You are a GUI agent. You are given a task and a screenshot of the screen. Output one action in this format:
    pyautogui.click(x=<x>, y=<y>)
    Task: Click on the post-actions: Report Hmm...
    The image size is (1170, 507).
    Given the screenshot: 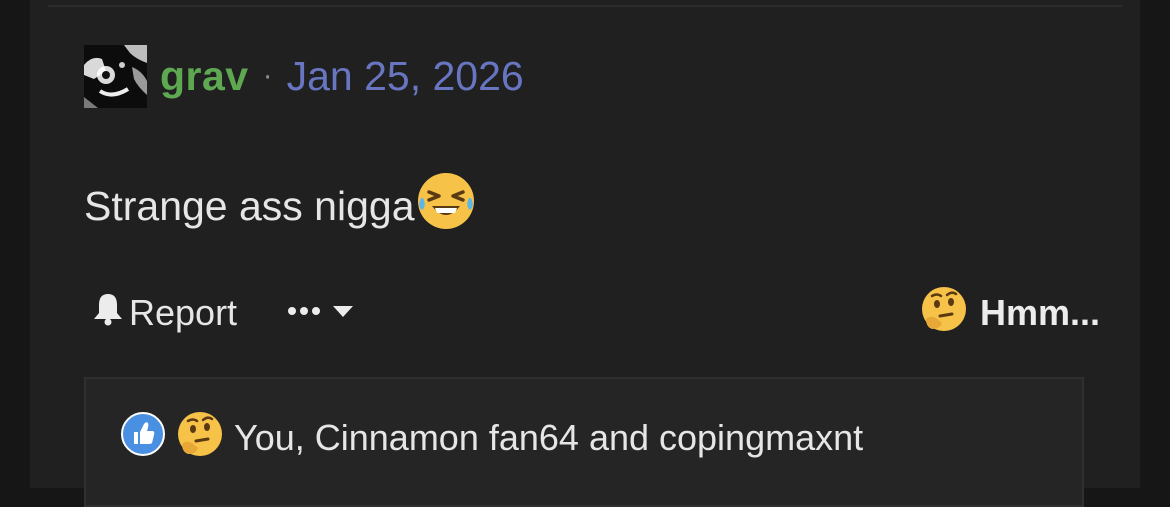 What is the action you would take?
    pyautogui.click(x=596, y=313)
    